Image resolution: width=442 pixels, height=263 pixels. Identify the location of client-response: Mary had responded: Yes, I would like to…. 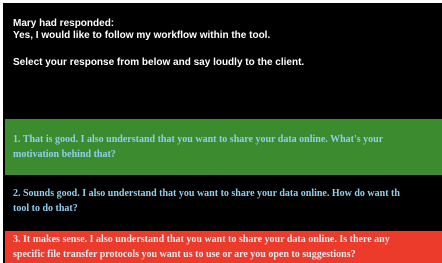
(225, 30).